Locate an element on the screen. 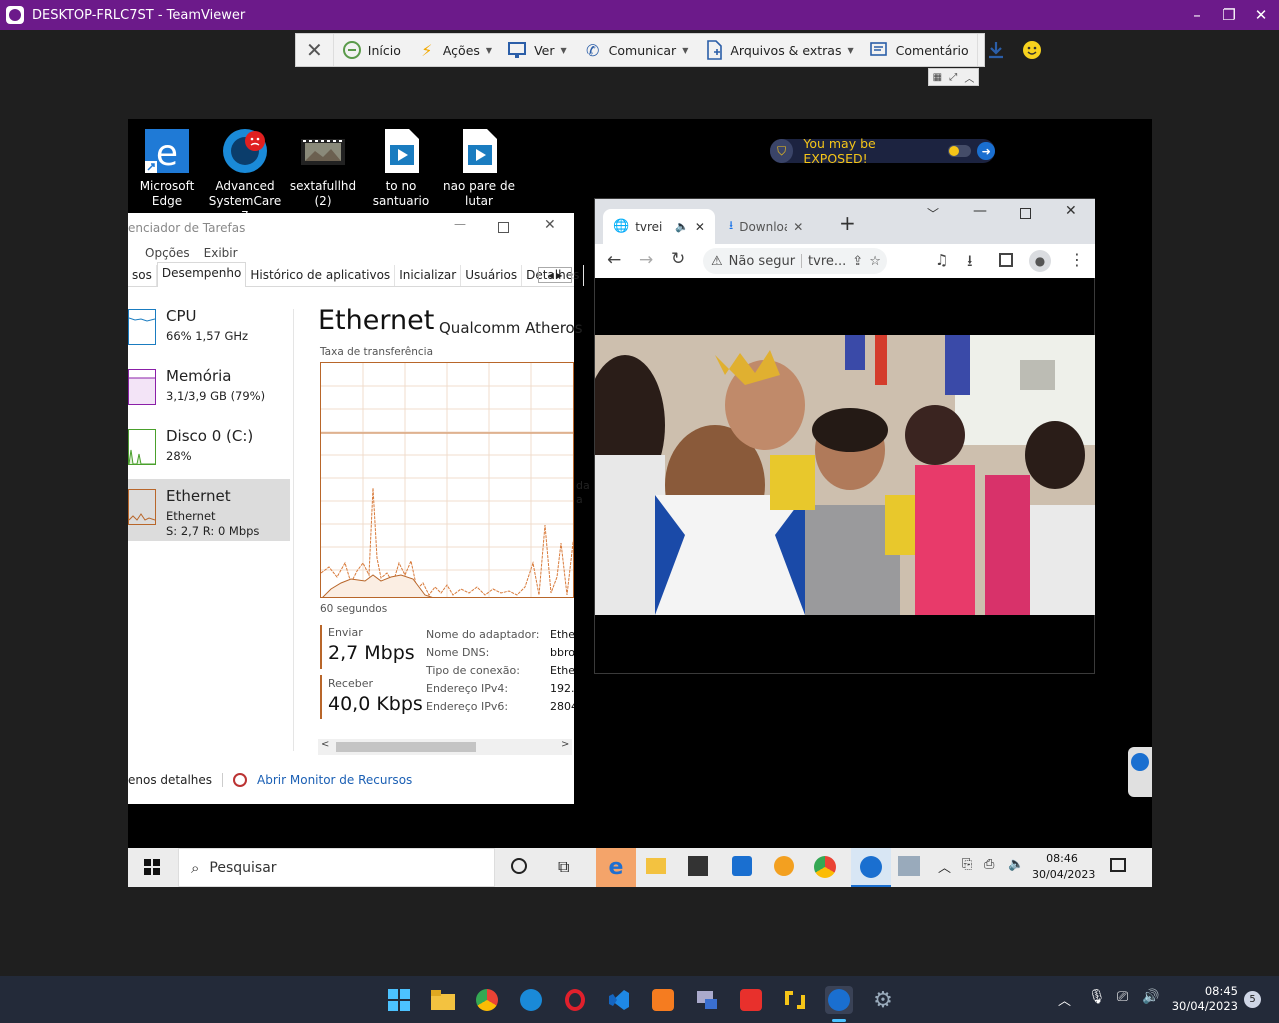 This screenshot has width=1279, height=1023. scroll-left-icon: < is located at coordinates (325, 744).